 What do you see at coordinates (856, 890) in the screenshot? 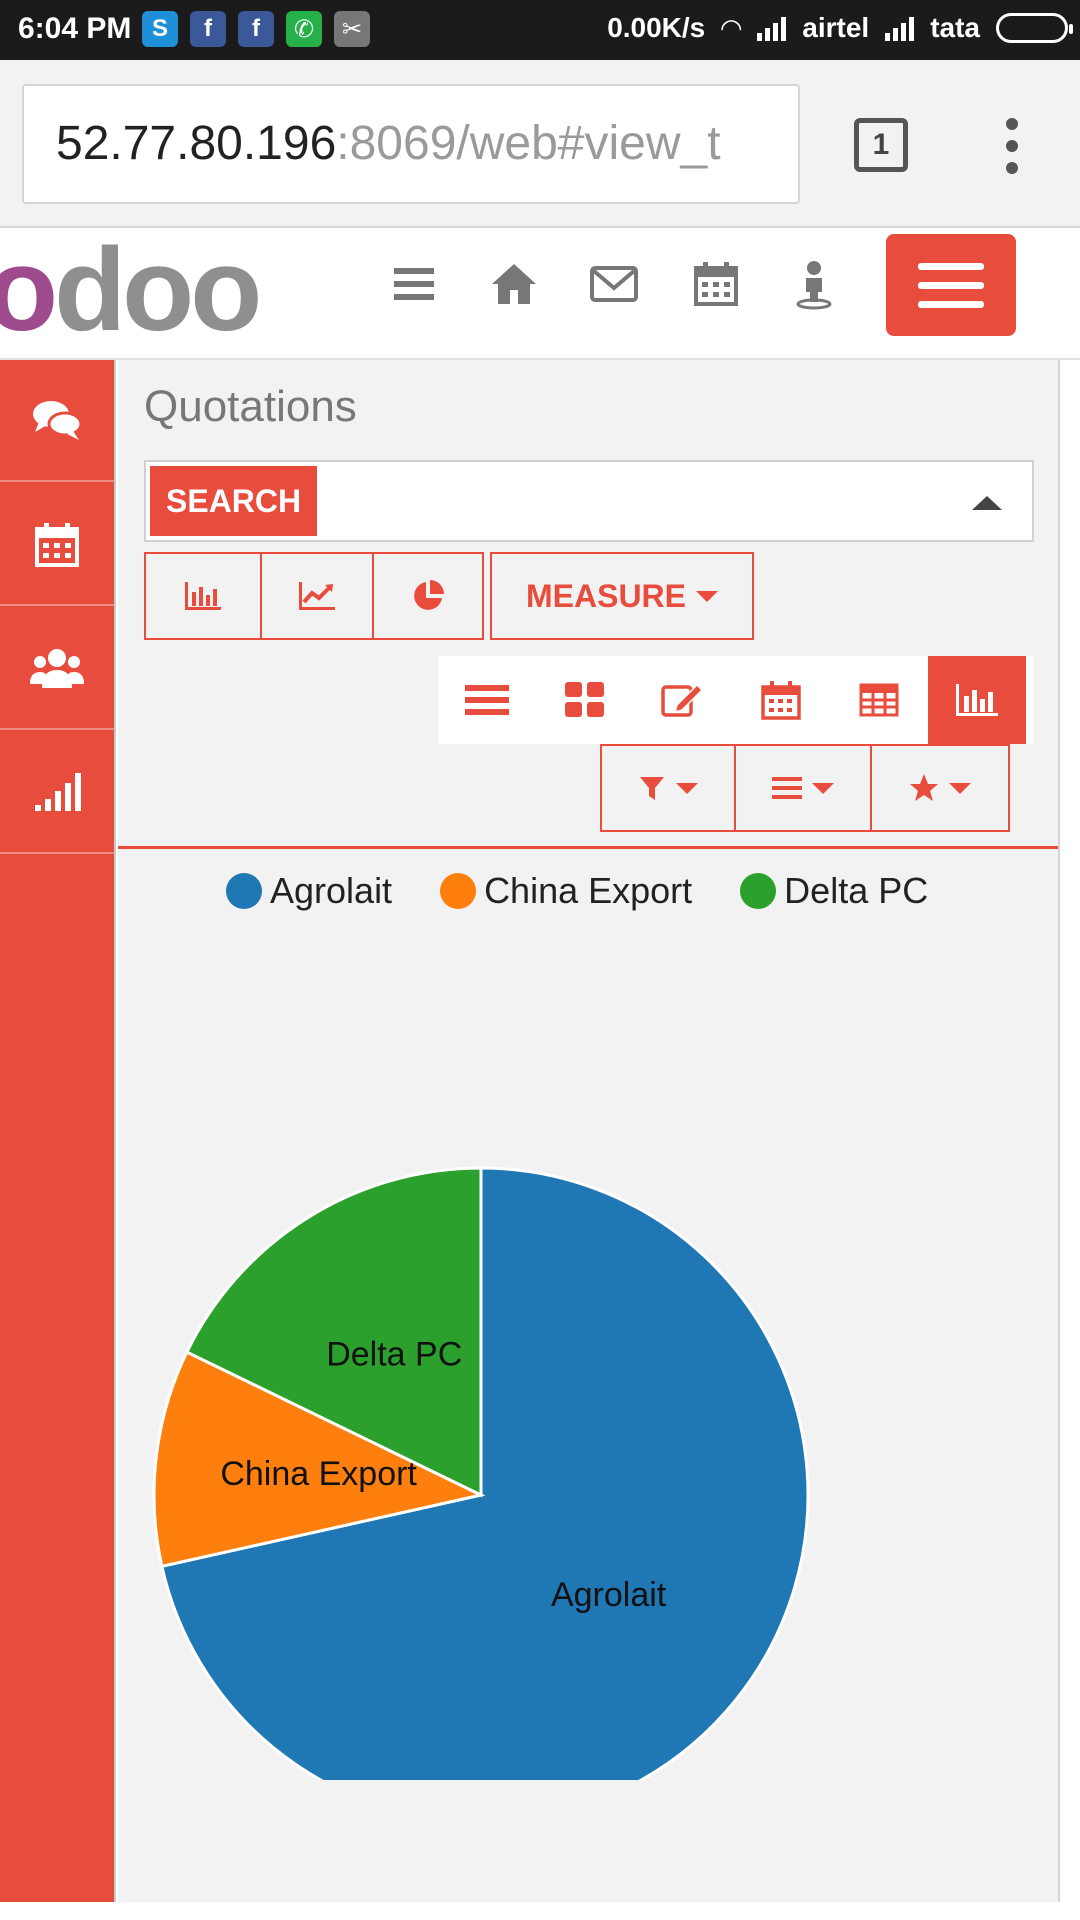
I see `legend-label: Delta PC` at bounding box center [856, 890].